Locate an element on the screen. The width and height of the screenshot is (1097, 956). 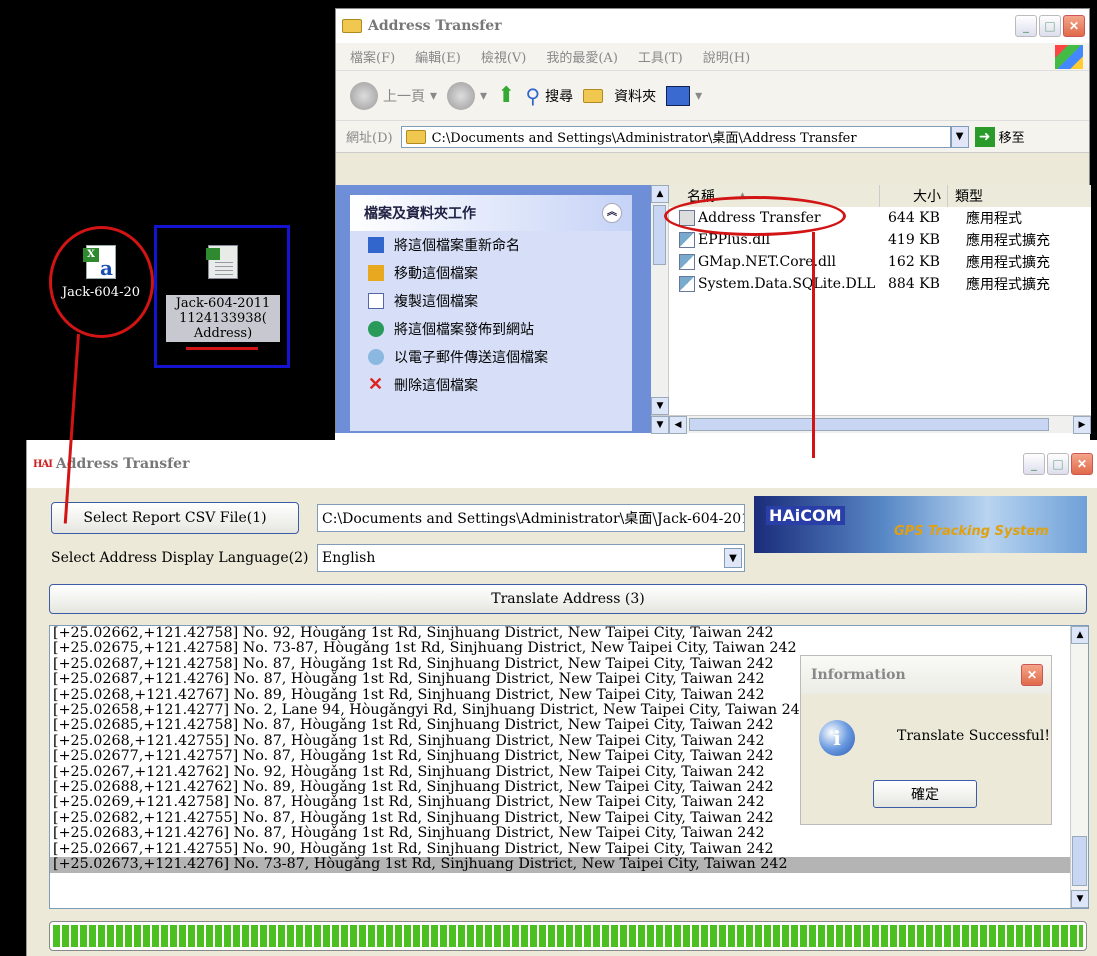
column-size: 大小 is located at coordinates (927, 196).